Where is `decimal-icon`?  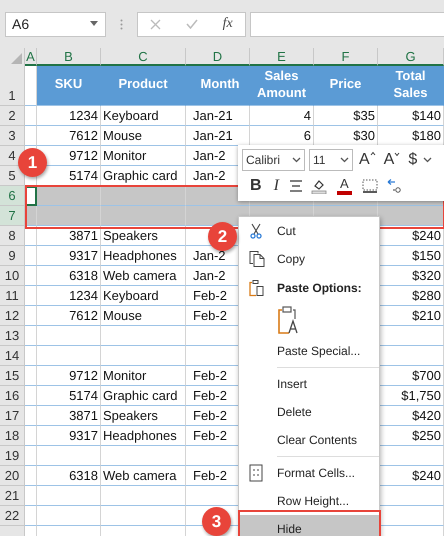
decimal-icon is located at coordinates (394, 186).